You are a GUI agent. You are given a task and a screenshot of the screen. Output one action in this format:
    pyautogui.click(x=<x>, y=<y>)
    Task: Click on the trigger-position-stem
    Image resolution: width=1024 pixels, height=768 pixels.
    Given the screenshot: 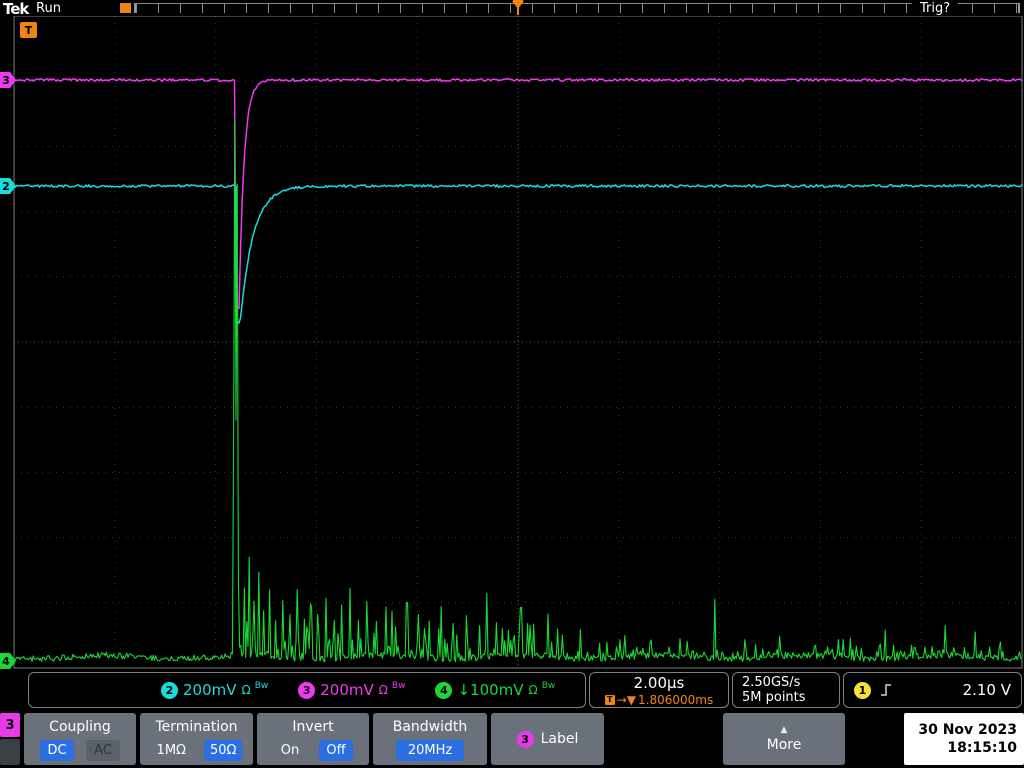 What is the action you would take?
    pyautogui.click(x=518, y=7)
    